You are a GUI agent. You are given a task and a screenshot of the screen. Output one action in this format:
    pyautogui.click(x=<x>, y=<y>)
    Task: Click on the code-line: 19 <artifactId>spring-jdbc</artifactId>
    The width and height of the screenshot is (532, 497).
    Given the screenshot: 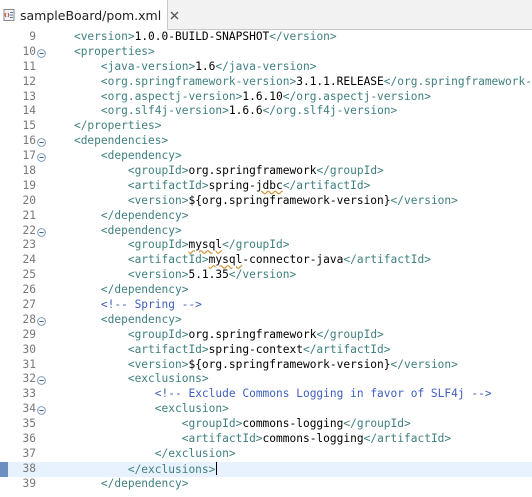 What is the action you would take?
    pyautogui.click(x=266, y=186)
    